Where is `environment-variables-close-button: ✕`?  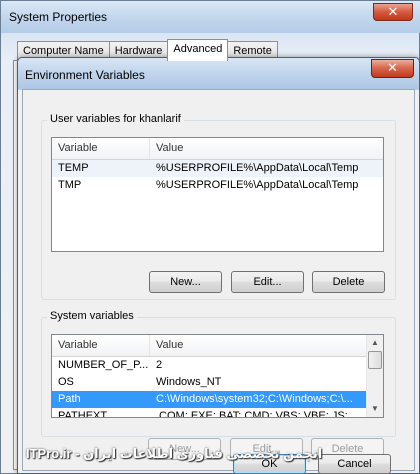
environment-variables-close-button: ✕ is located at coordinates (392, 68).